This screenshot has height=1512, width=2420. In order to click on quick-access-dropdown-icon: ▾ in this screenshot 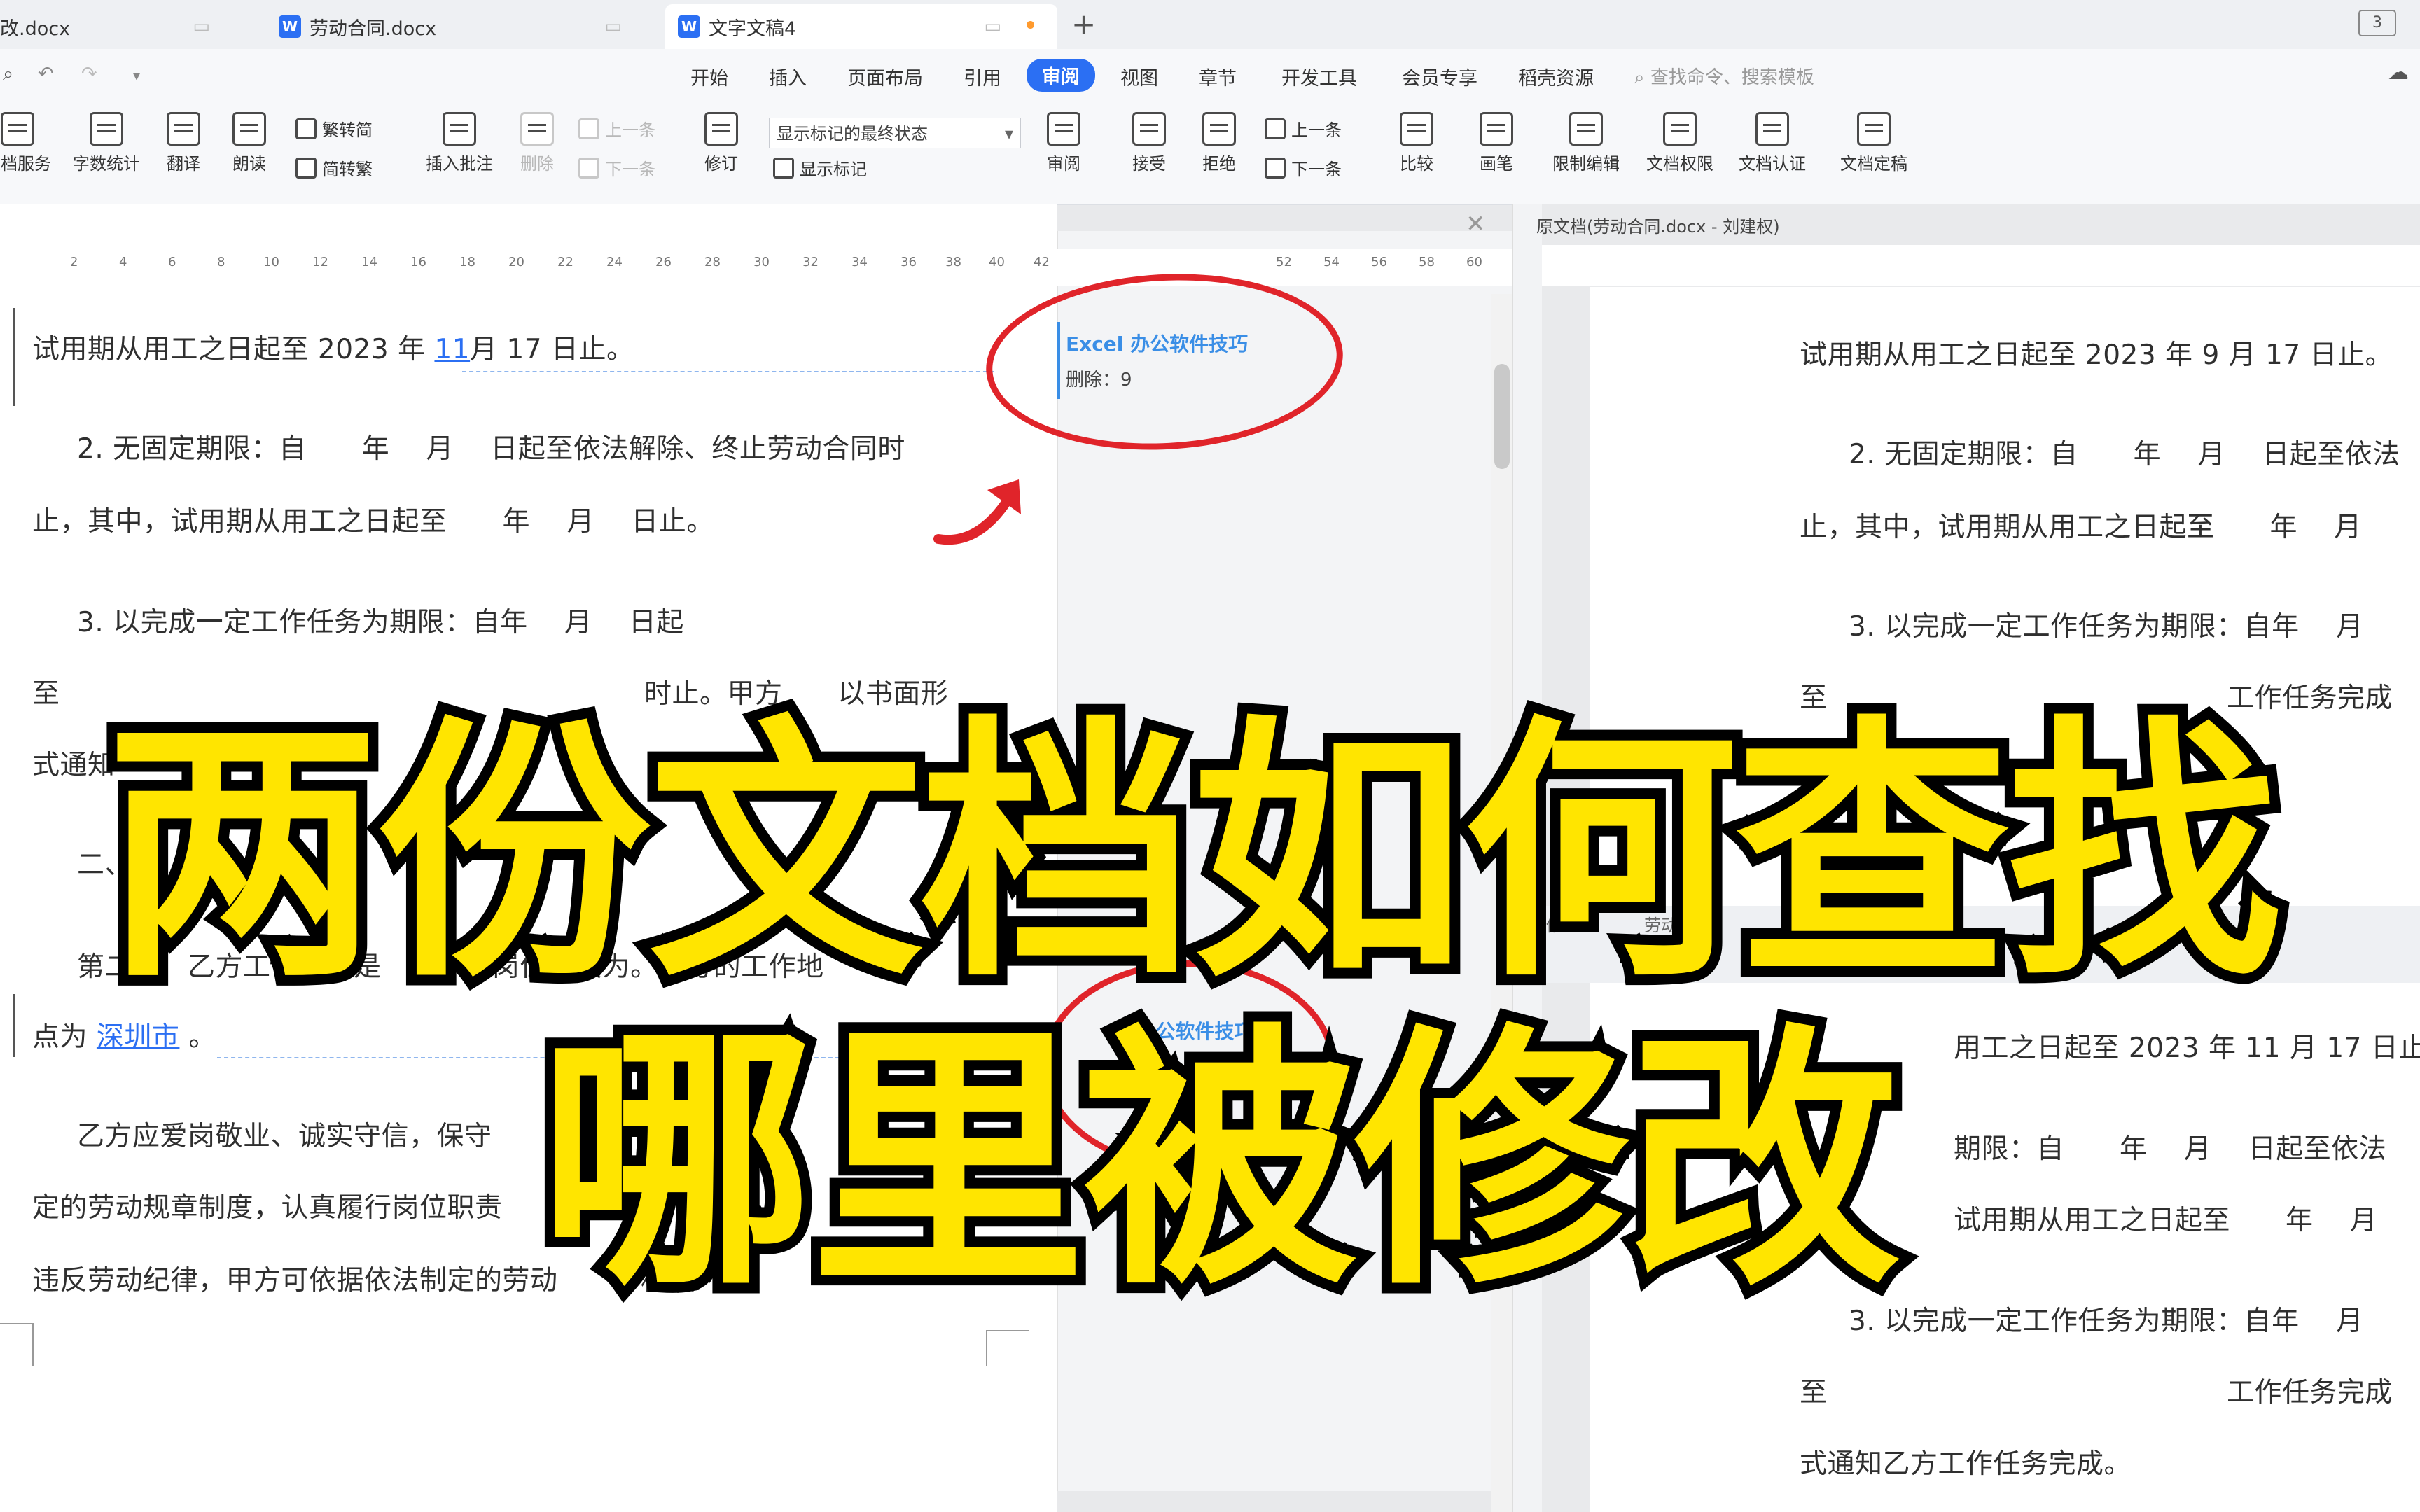, I will do `click(136, 75)`.